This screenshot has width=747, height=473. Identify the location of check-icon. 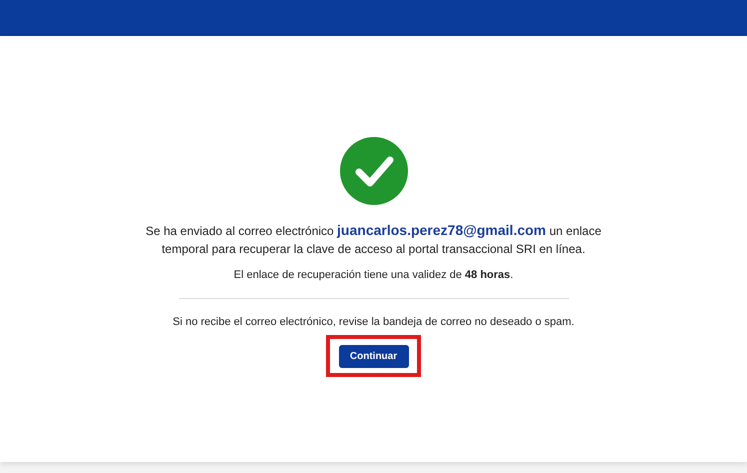
(374, 171).